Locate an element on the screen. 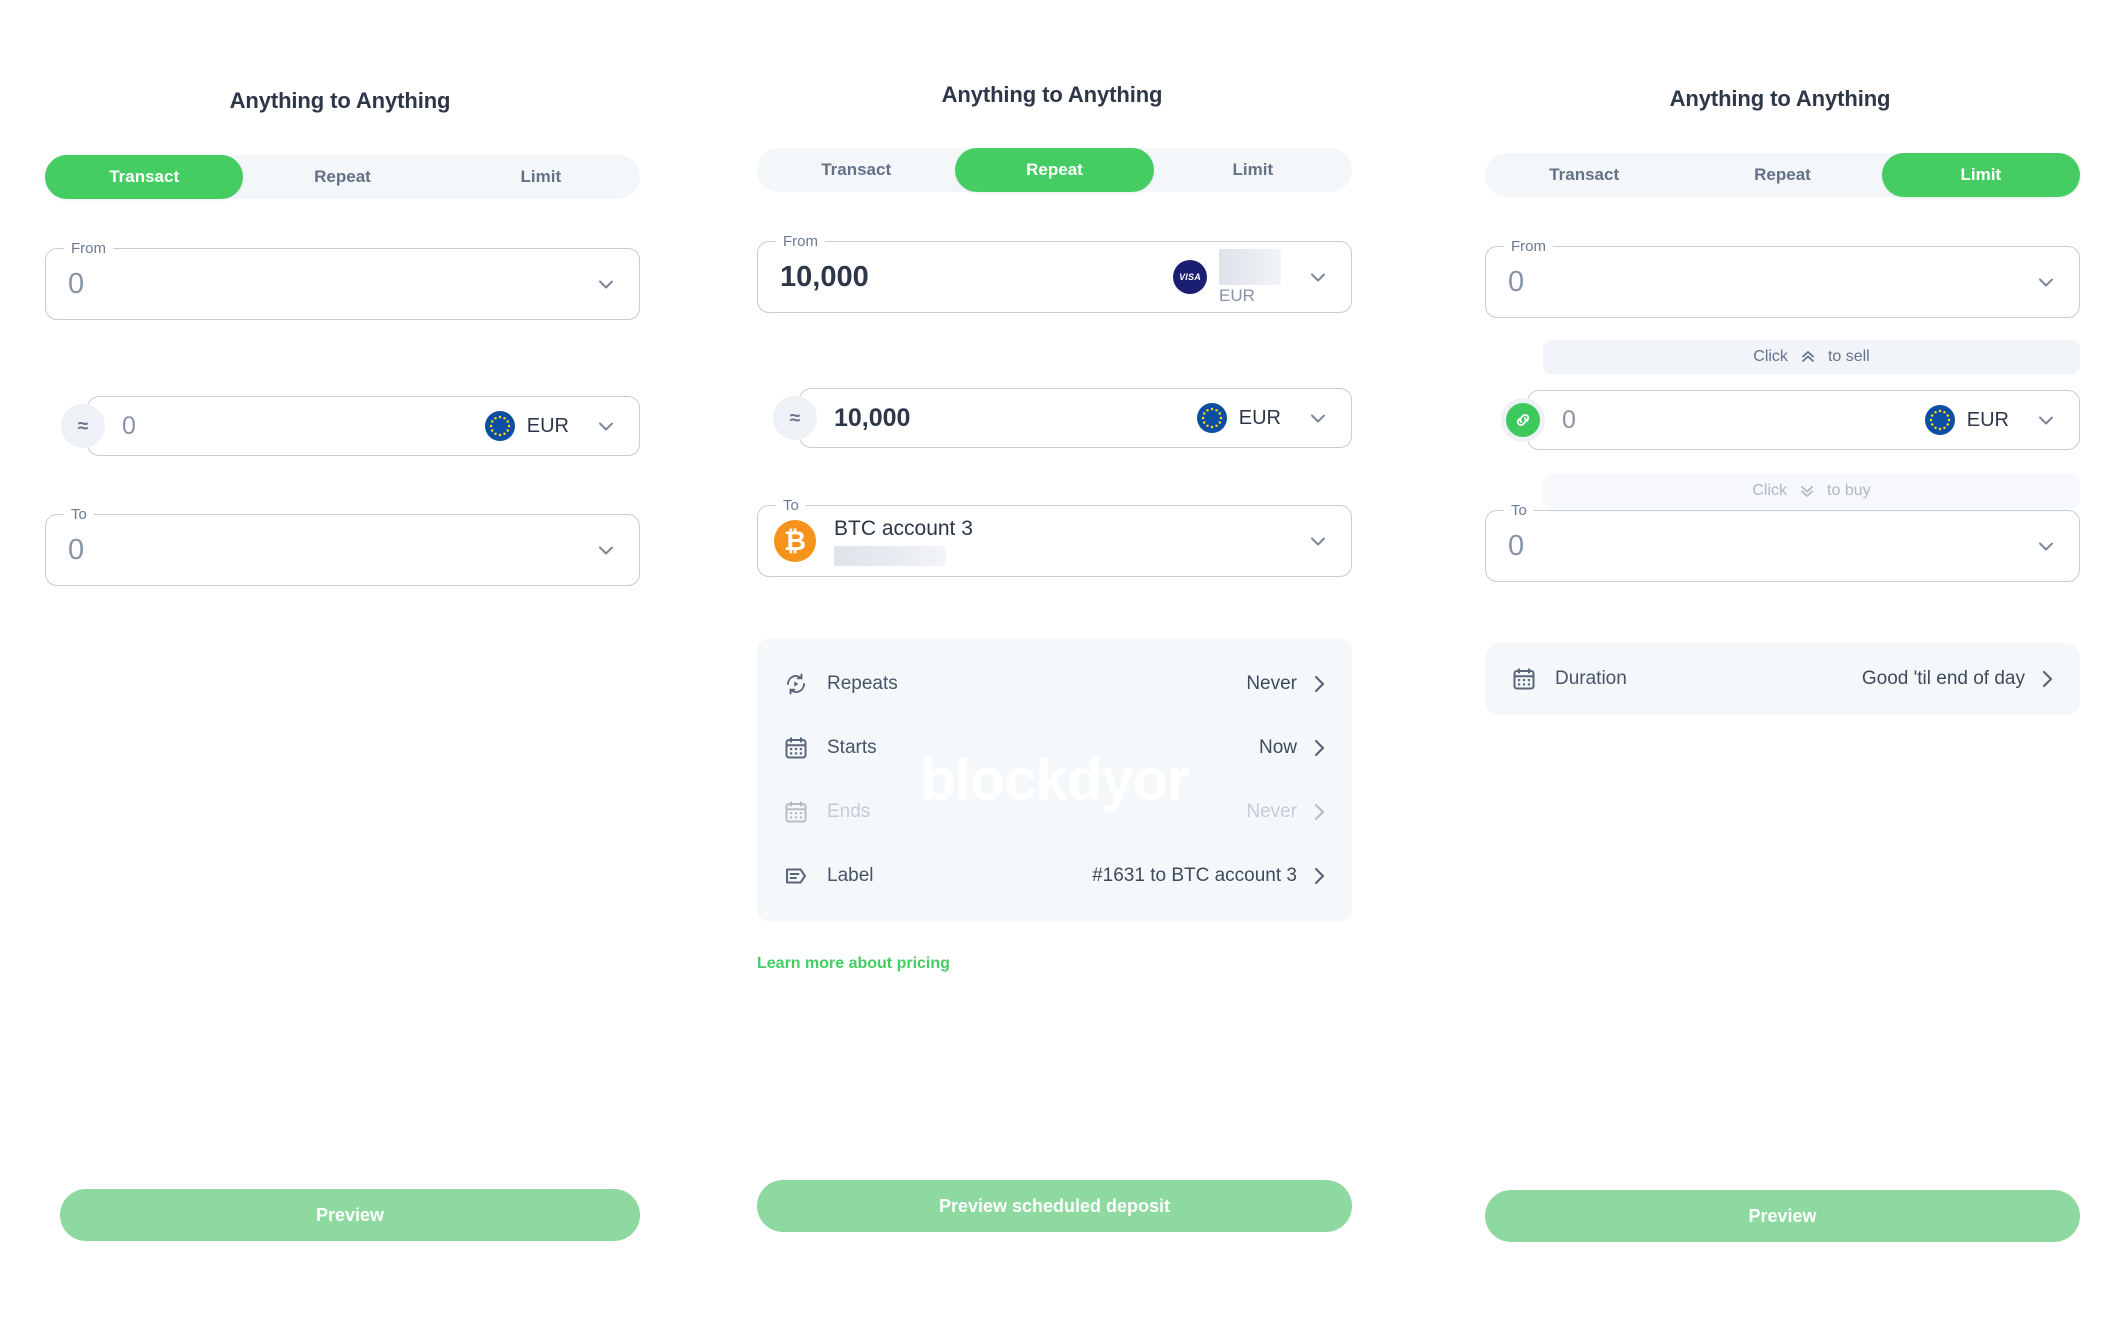 This screenshot has width=2127, height=1337. hint-suffix: to sell is located at coordinates (1848, 356).